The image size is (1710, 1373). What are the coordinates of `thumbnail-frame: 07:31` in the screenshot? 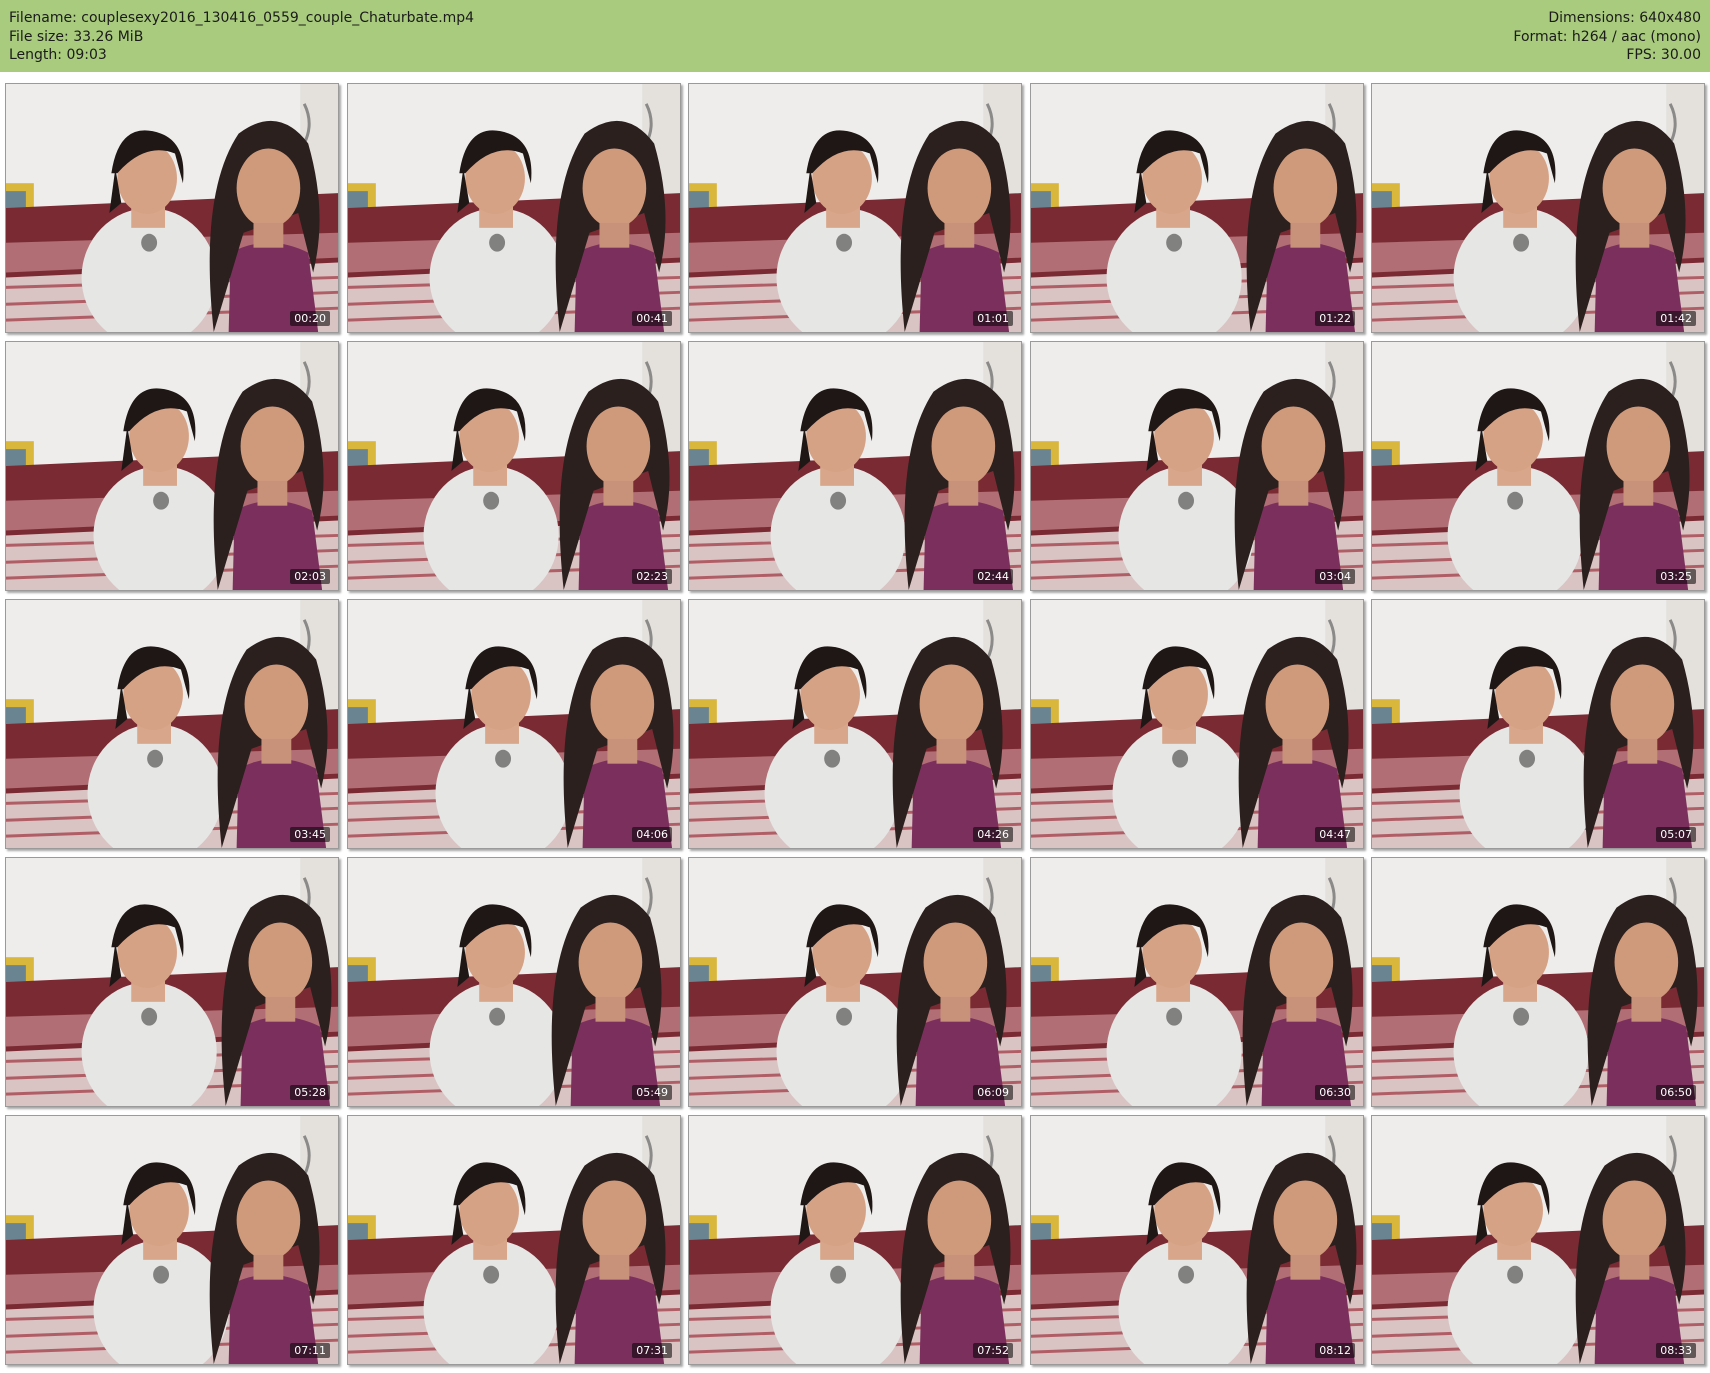 It's located at (514, 1240).